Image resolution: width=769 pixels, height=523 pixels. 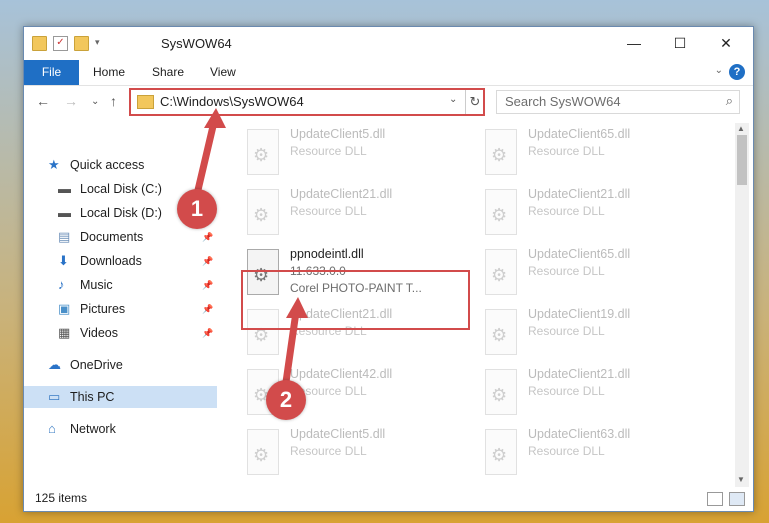 What do you see at coordinates (43, 101) in the screenshot?
I see `back-button: ←` at bounding box center [43, 101].